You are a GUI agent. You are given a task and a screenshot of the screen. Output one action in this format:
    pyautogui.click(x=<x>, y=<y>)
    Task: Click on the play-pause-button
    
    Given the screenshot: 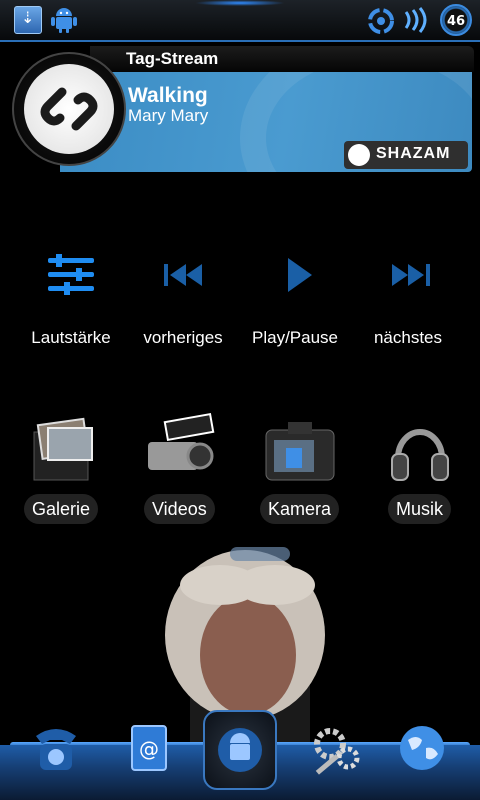 What is the action you would take?
    pyautogui.click(x=299, y=280)
    